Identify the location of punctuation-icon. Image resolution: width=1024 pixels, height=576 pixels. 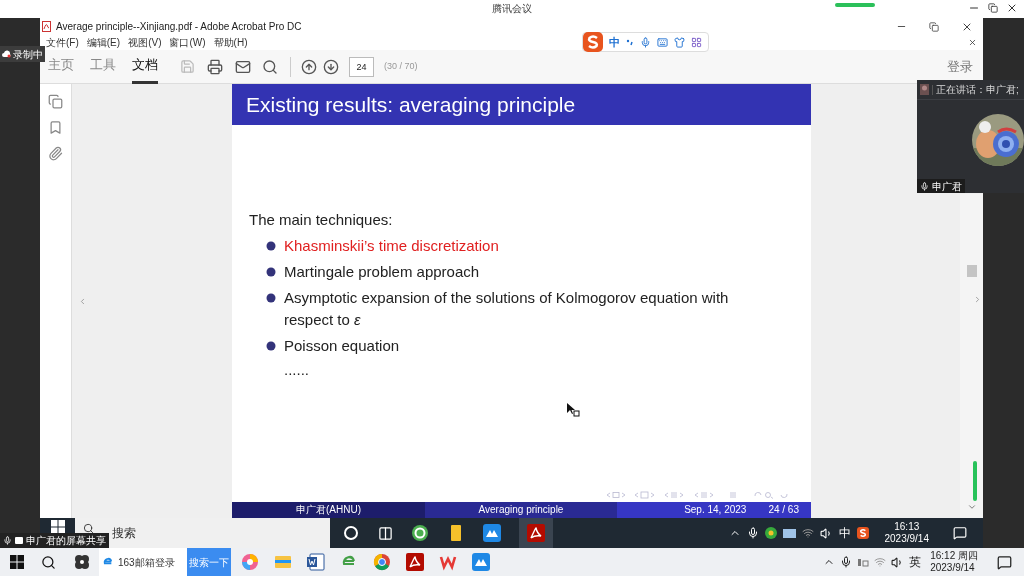
(630, 42).